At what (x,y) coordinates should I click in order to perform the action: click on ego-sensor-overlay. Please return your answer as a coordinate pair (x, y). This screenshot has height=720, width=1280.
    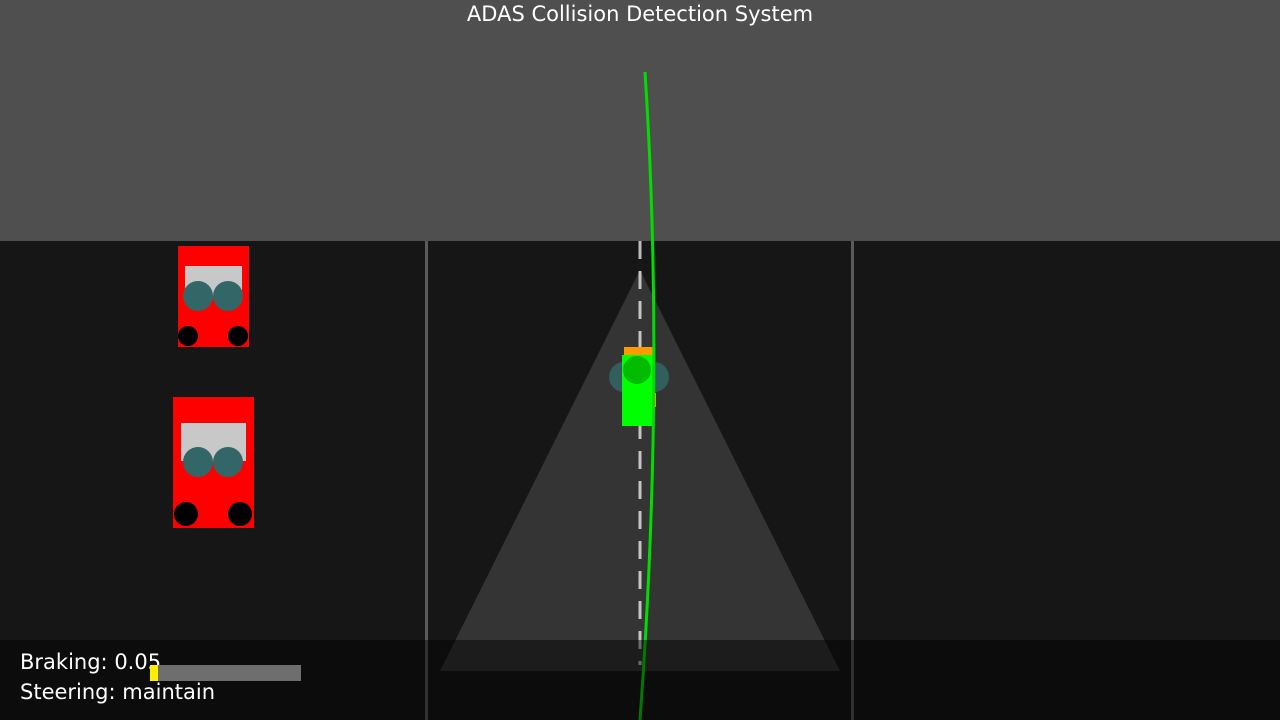
    Looking at the image, I should click on (637, 370).